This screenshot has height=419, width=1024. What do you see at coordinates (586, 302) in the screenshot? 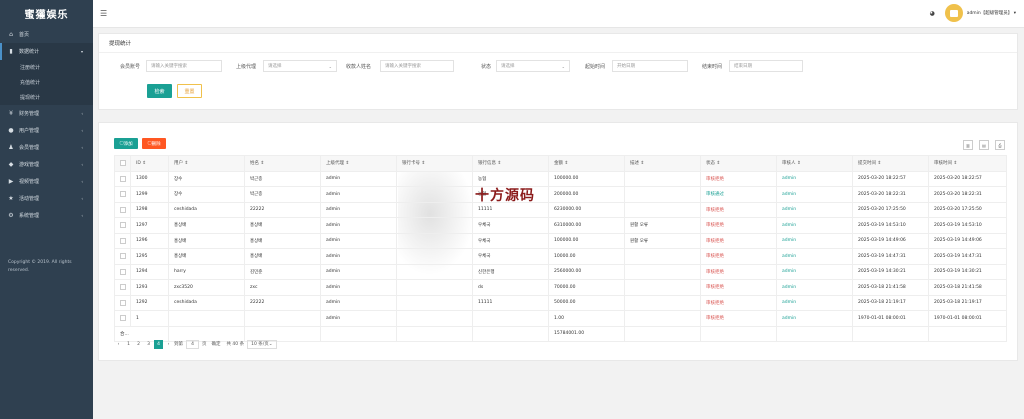
I see `cell-amount: 50000.00` at bounding box center [586, 302].